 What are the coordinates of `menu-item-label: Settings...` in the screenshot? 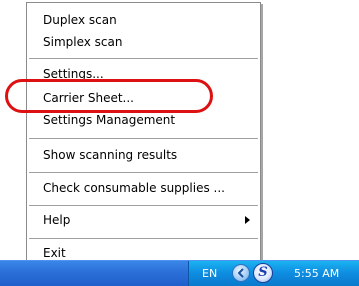 It's located at (73, 74).